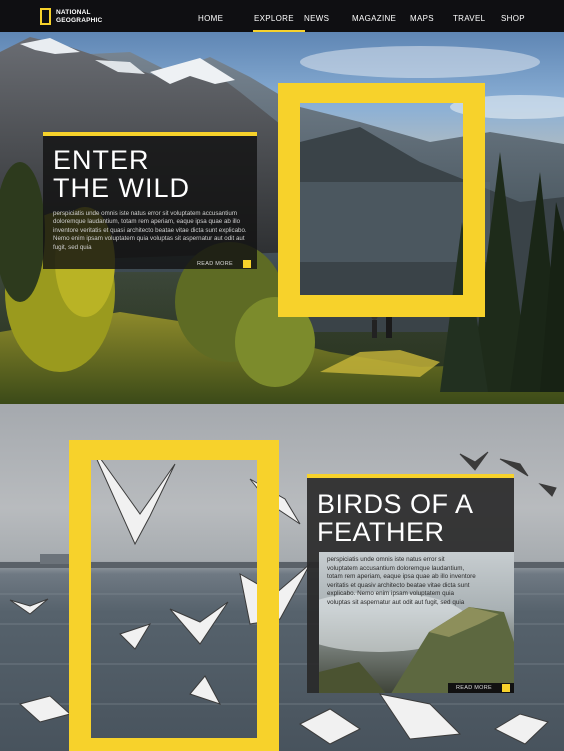  What do you see at coordinates (73, 12) in the screenshot?
I see `logo-line-1: NATIONAL` at bounding box center [73, 12].